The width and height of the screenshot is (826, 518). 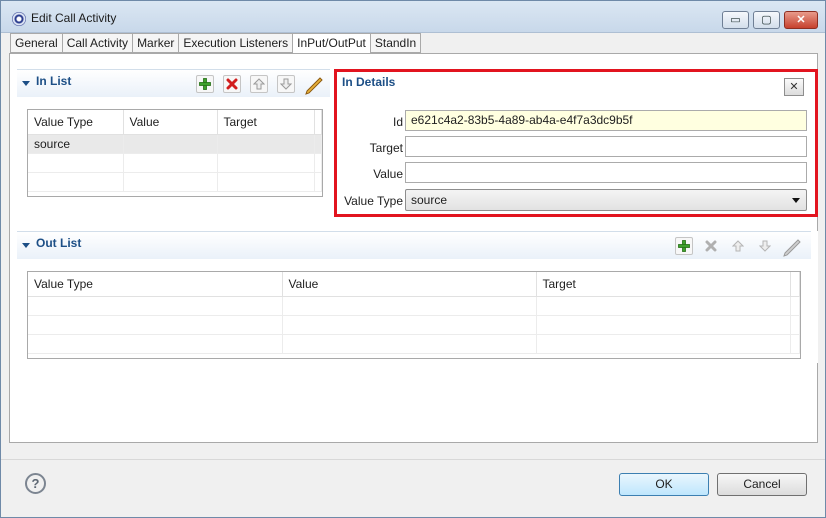 I want to click on in-list-section: In List Value Type Value Target source, so click(x=173, y=134).